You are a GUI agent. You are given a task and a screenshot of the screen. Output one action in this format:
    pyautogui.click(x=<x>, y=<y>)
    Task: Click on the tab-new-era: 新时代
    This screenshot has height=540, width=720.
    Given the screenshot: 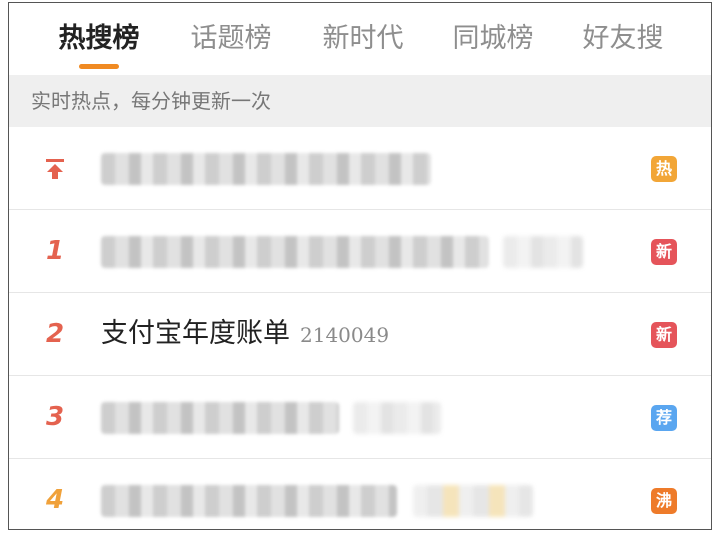 What is the action you would take?
    pyautogui.click(x=363, y=39)
    